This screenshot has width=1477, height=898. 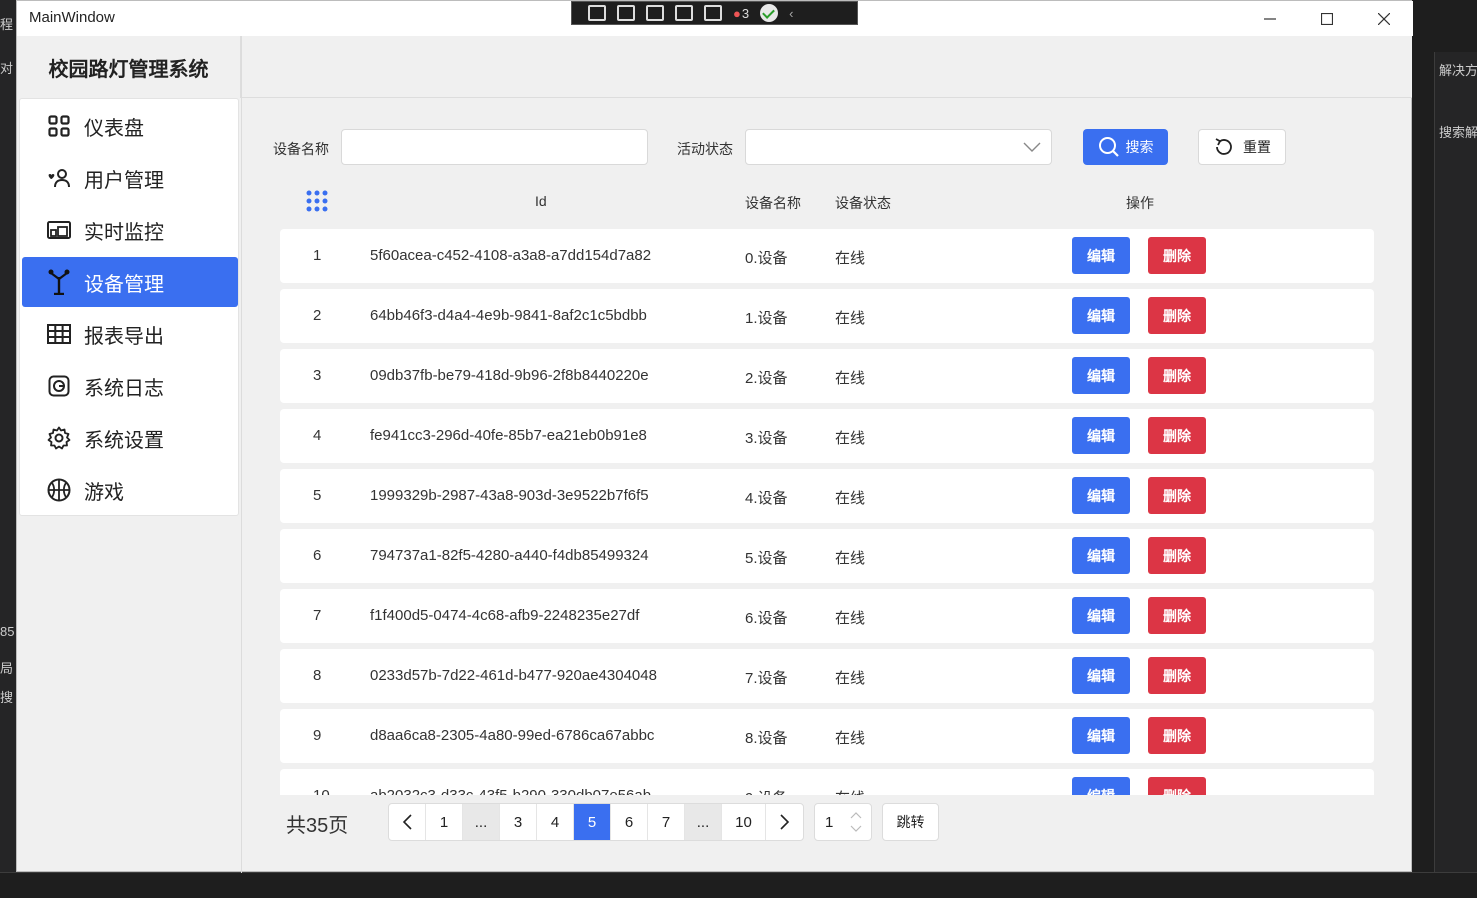 I want to click on ide-left-fragment: 局, so click(x=7, y=668).